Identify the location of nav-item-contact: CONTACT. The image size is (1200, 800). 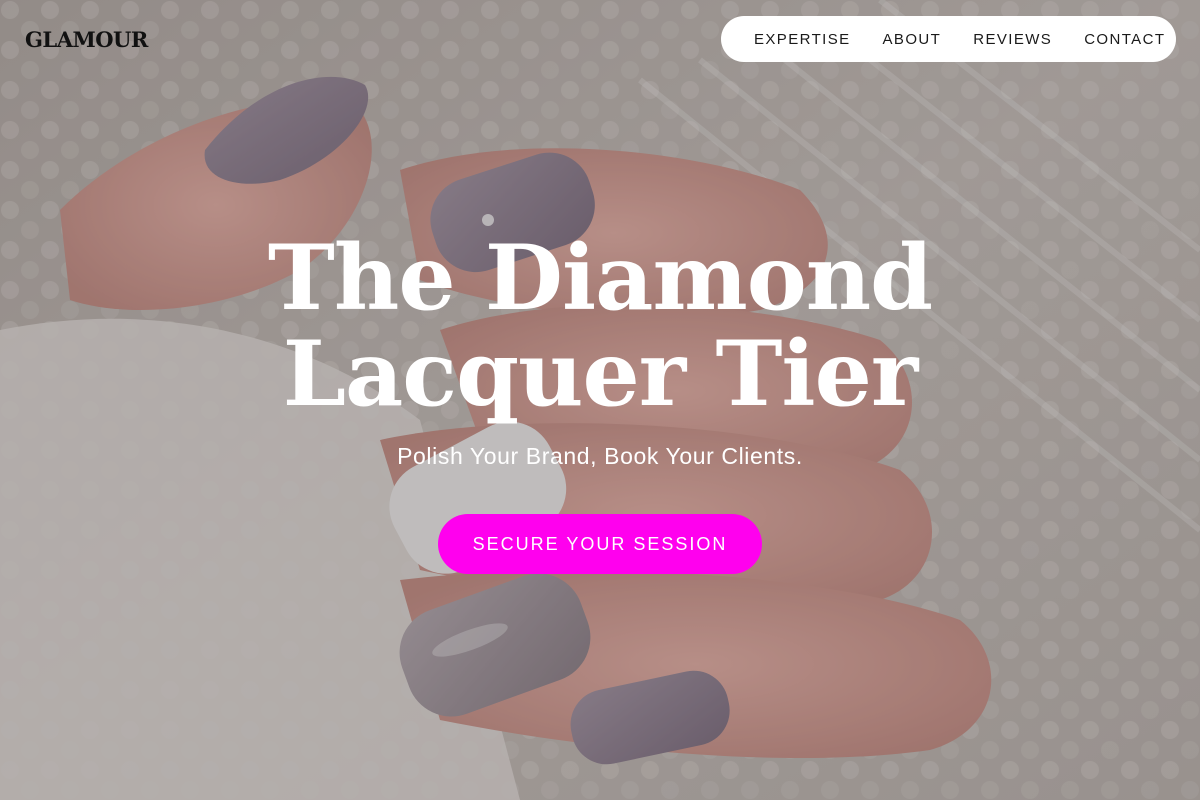
(1124, 39).